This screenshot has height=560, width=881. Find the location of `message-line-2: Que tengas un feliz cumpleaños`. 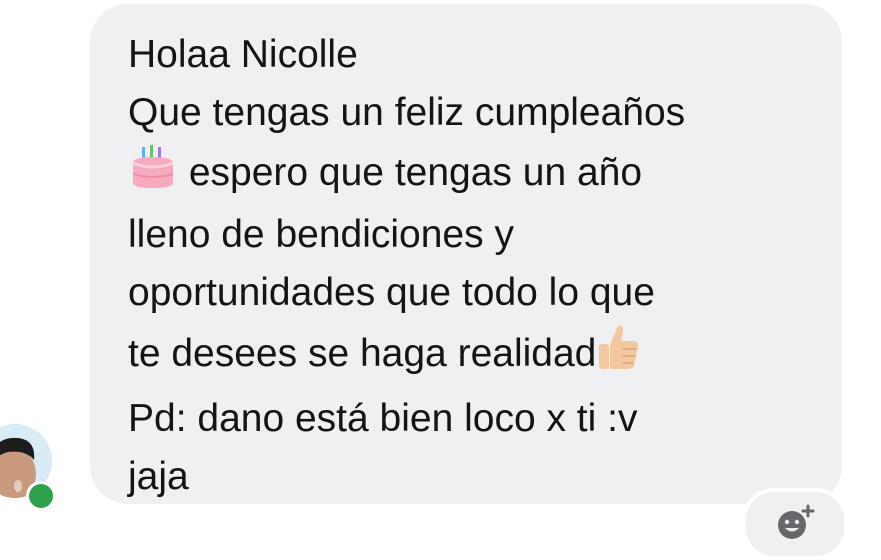

message-line-2: Que tengas un feliz cumpleaños is located at coordinates (407, 113).